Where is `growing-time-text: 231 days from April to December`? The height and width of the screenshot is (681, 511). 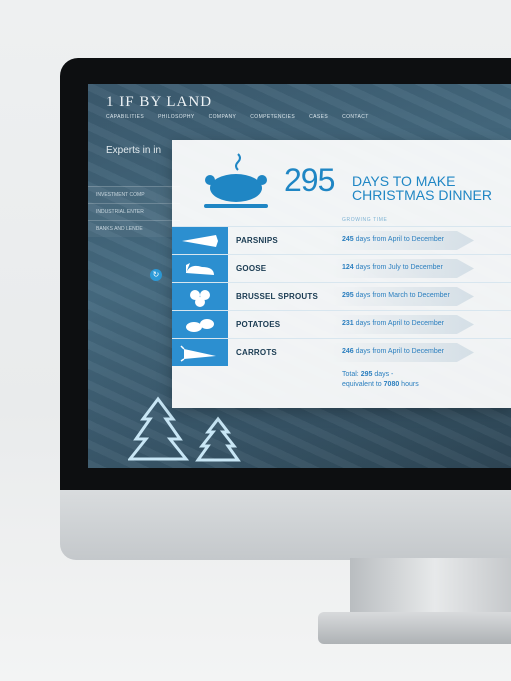
growing-time-text: 231 days from April to December is located at coordinates (393, 323).